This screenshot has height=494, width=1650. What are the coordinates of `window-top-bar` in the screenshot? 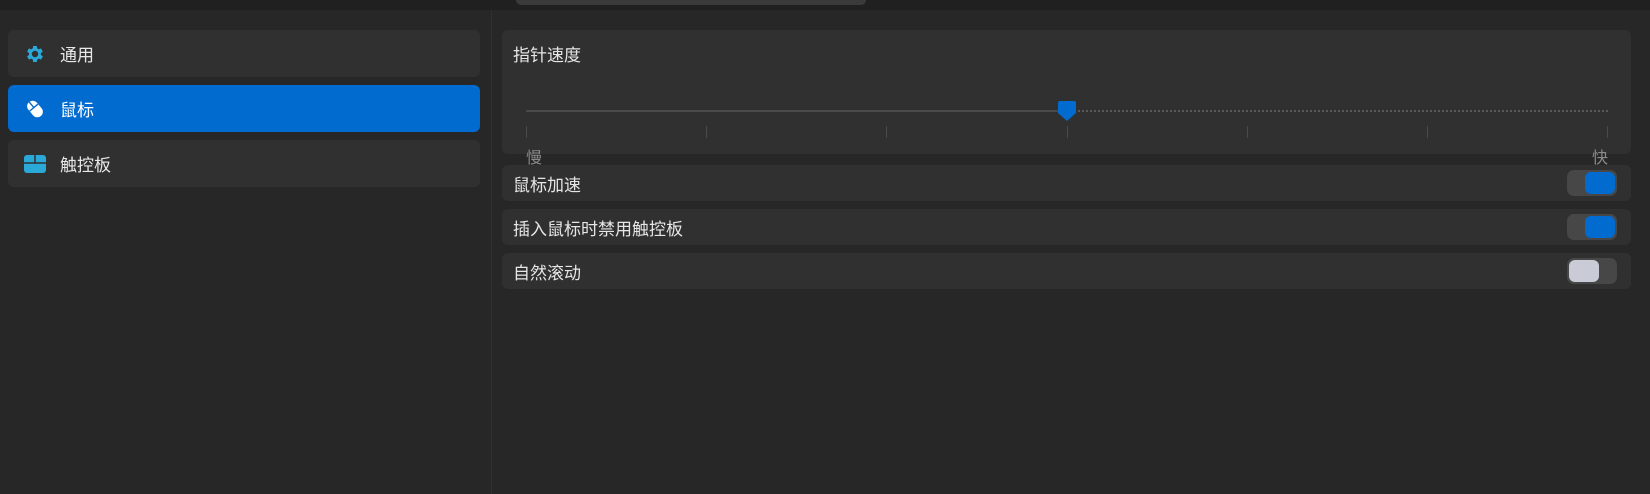 It's located at (825, 5).